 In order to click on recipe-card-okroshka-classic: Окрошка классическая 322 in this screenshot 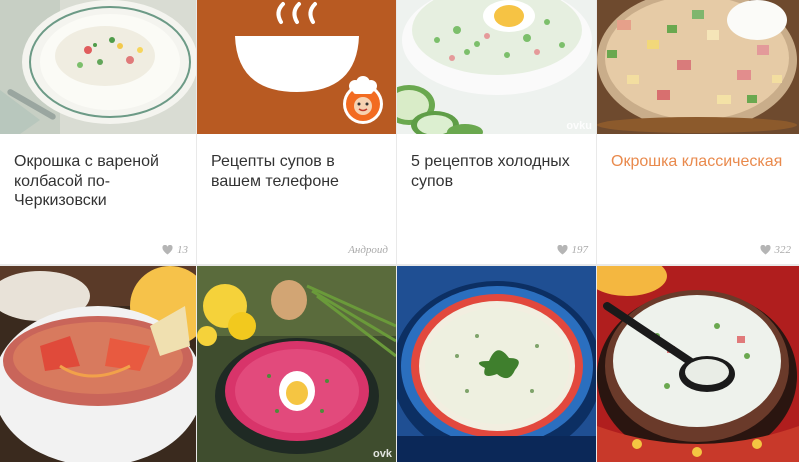, I will do `click(698, 132)`.